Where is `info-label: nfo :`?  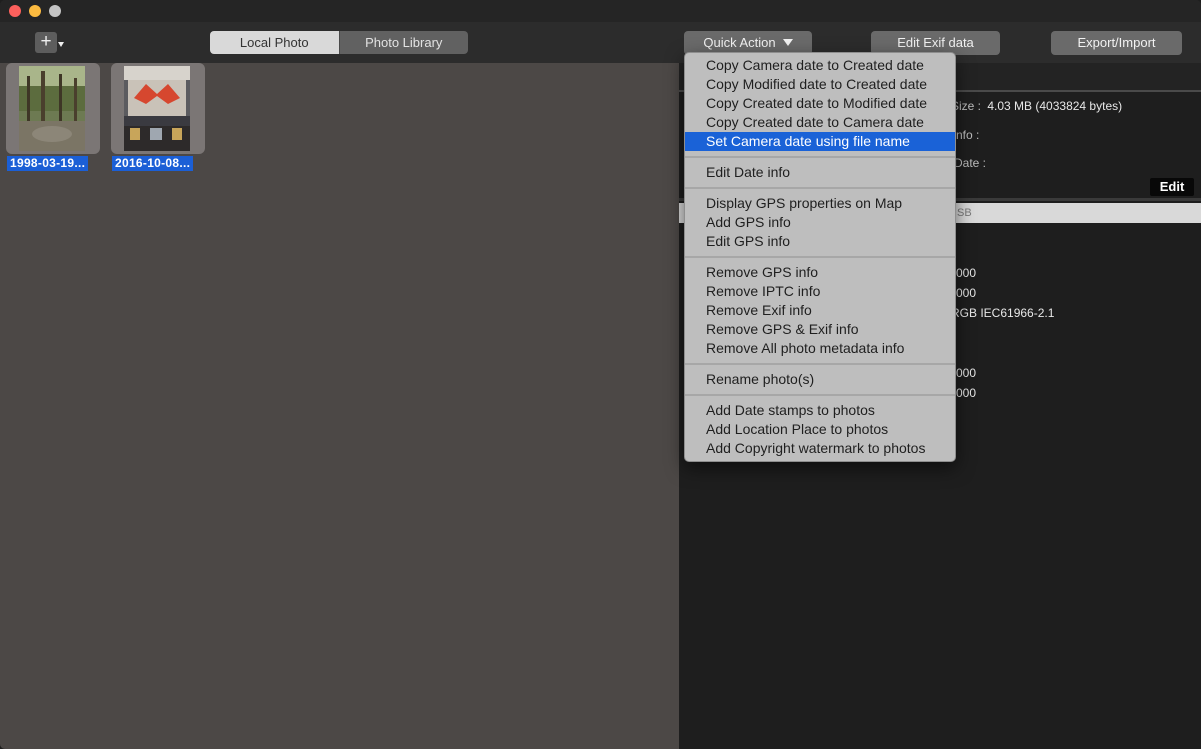 info-label: nfo : is located at coordinates (968, 135).